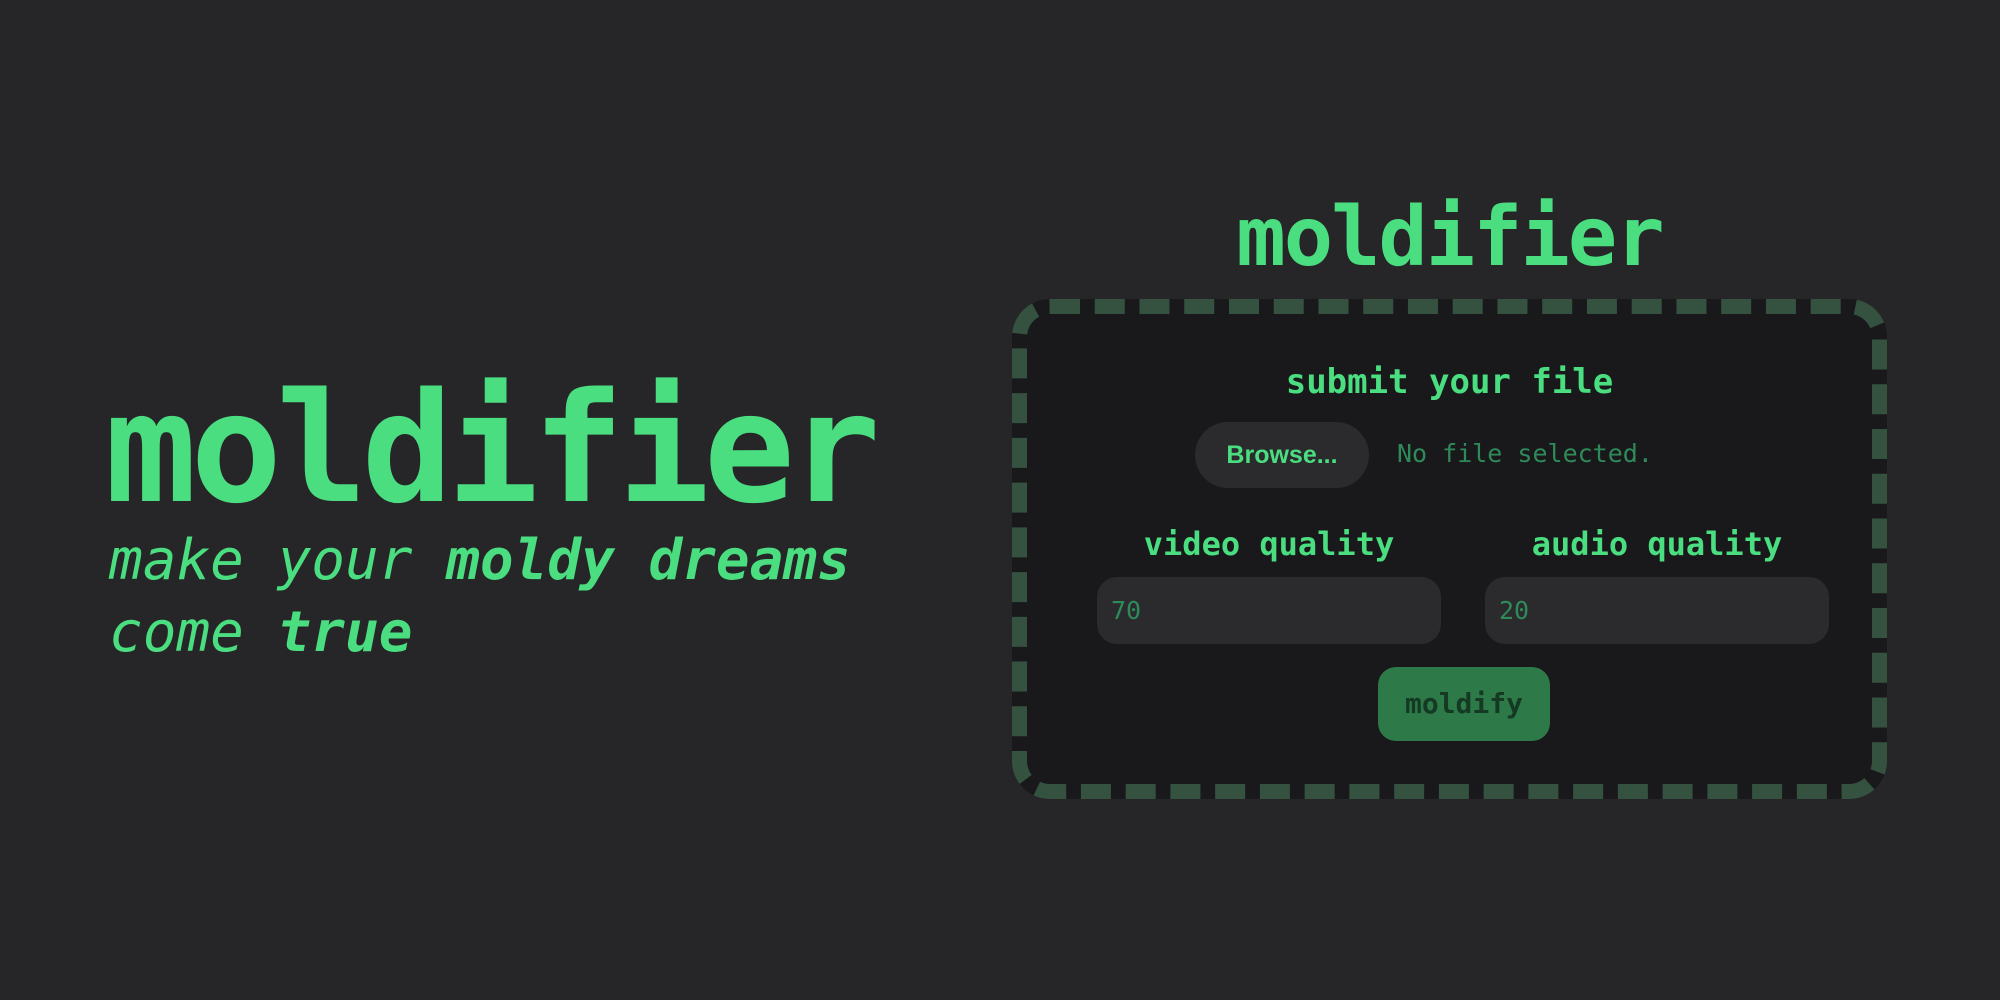  Describe the element at coordinates (1269, 610) in the screenshot. I see `video-quality-input` at that location.